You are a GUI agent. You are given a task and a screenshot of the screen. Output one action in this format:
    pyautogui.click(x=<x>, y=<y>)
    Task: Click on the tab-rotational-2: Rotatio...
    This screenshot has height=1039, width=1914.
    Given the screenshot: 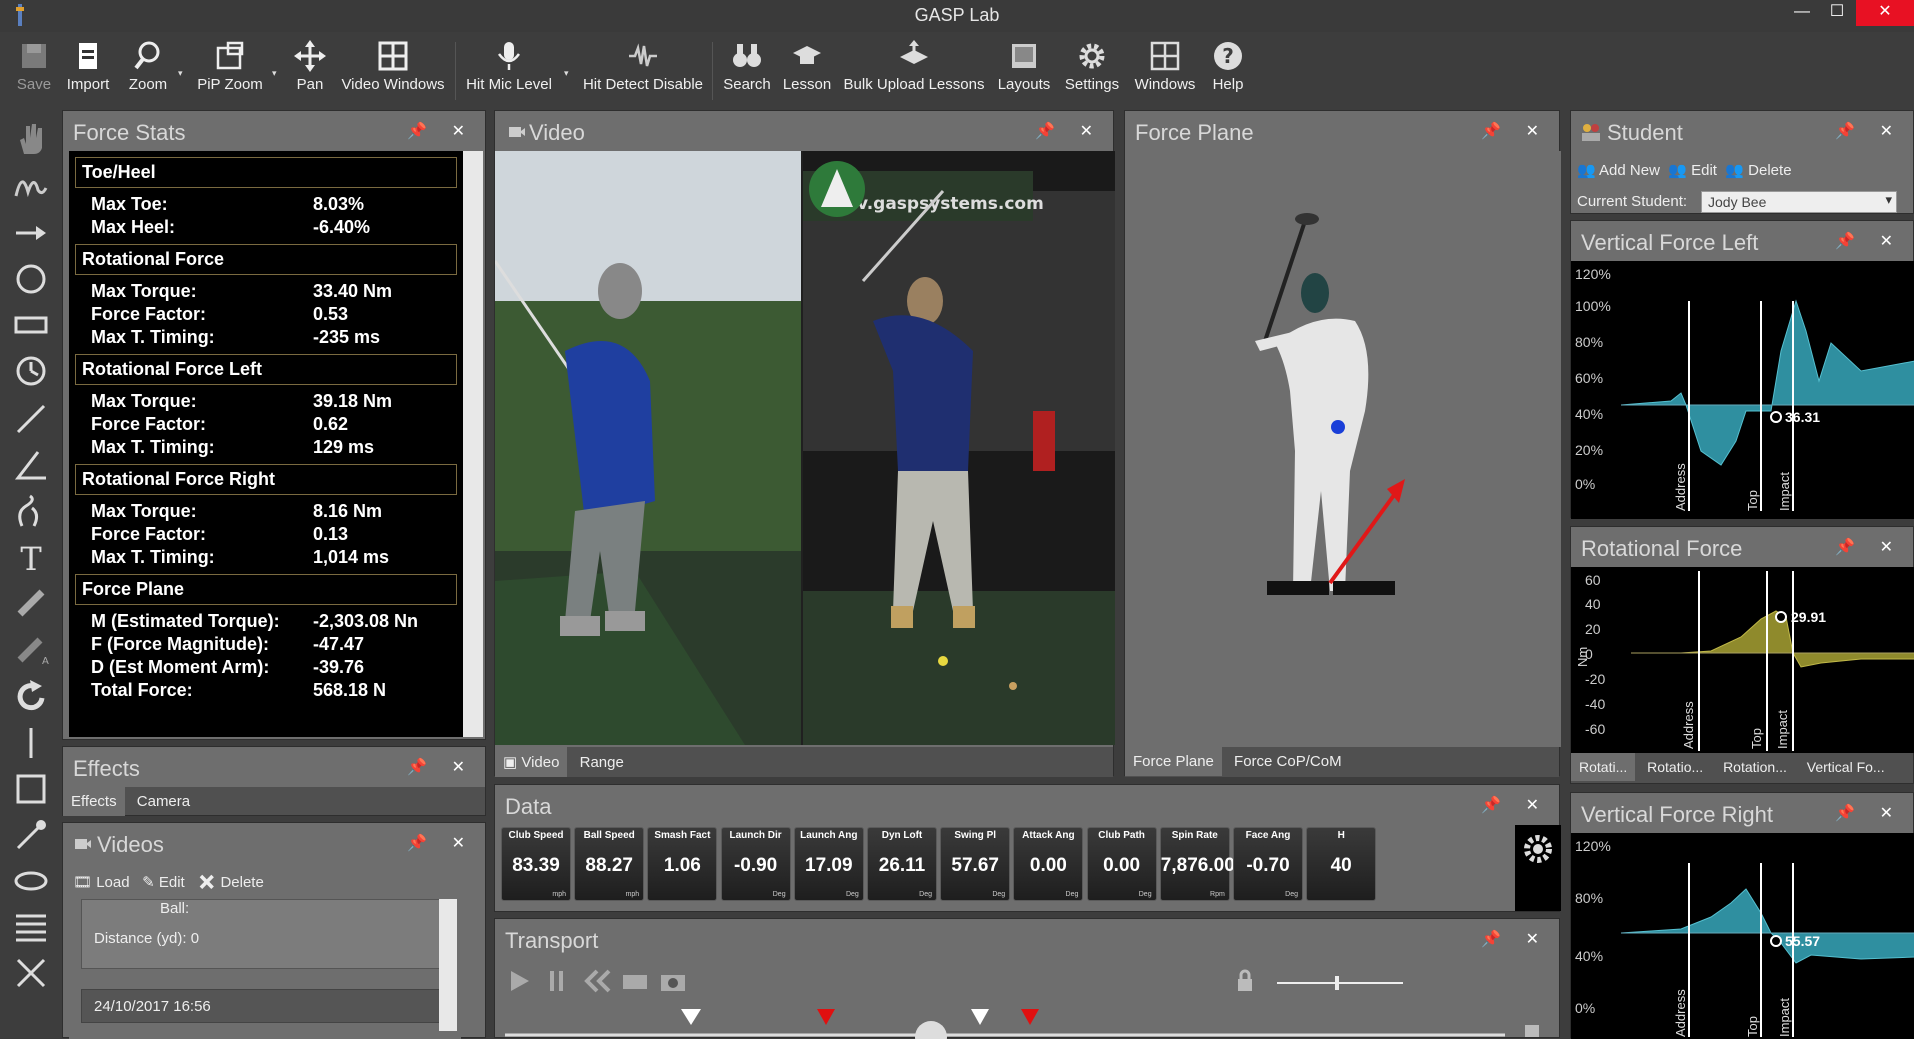 What is the action you would take?
    pyautogui.click(x=1675, y=767)
    